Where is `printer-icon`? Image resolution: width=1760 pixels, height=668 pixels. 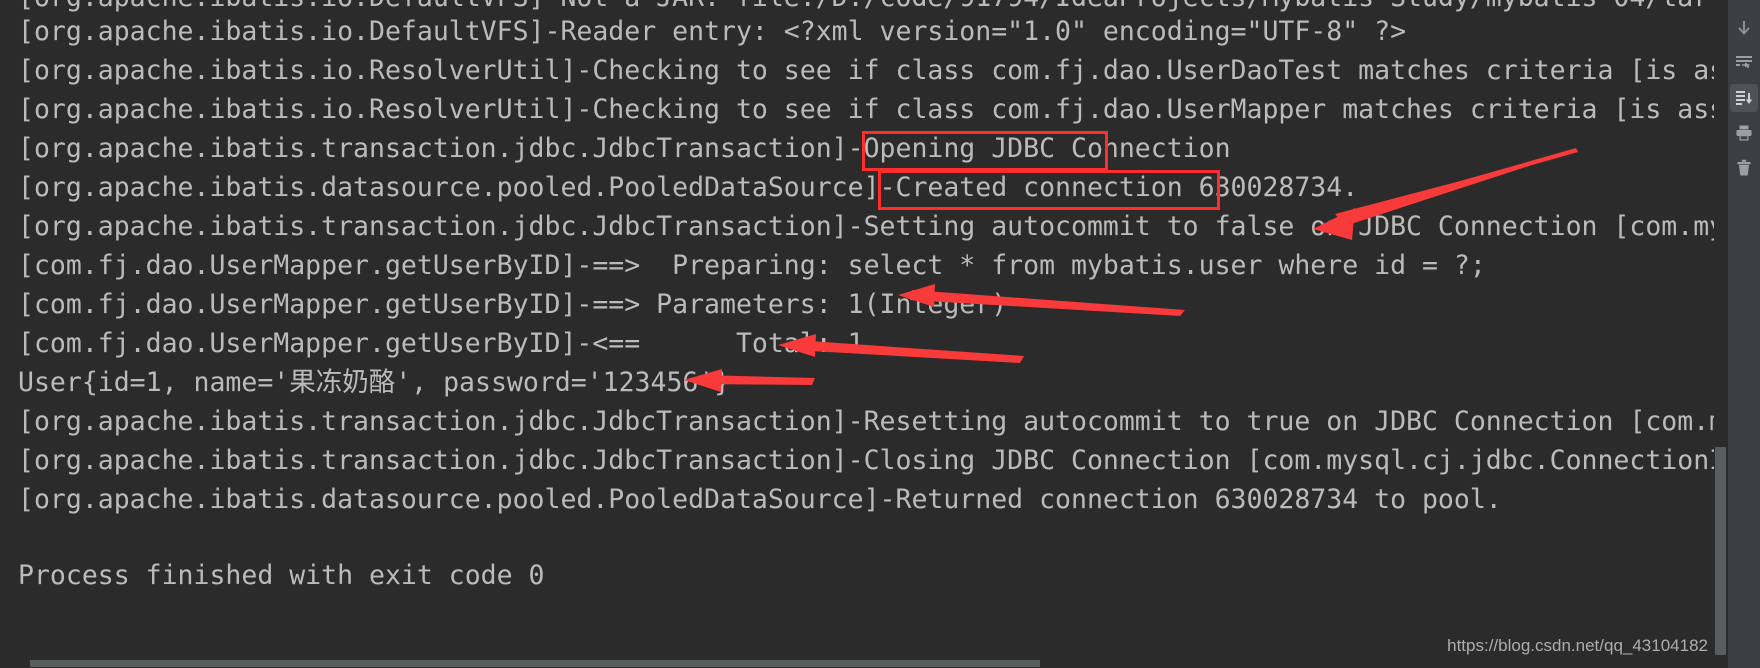
printer-icon is located at coordinates (1744, 133).